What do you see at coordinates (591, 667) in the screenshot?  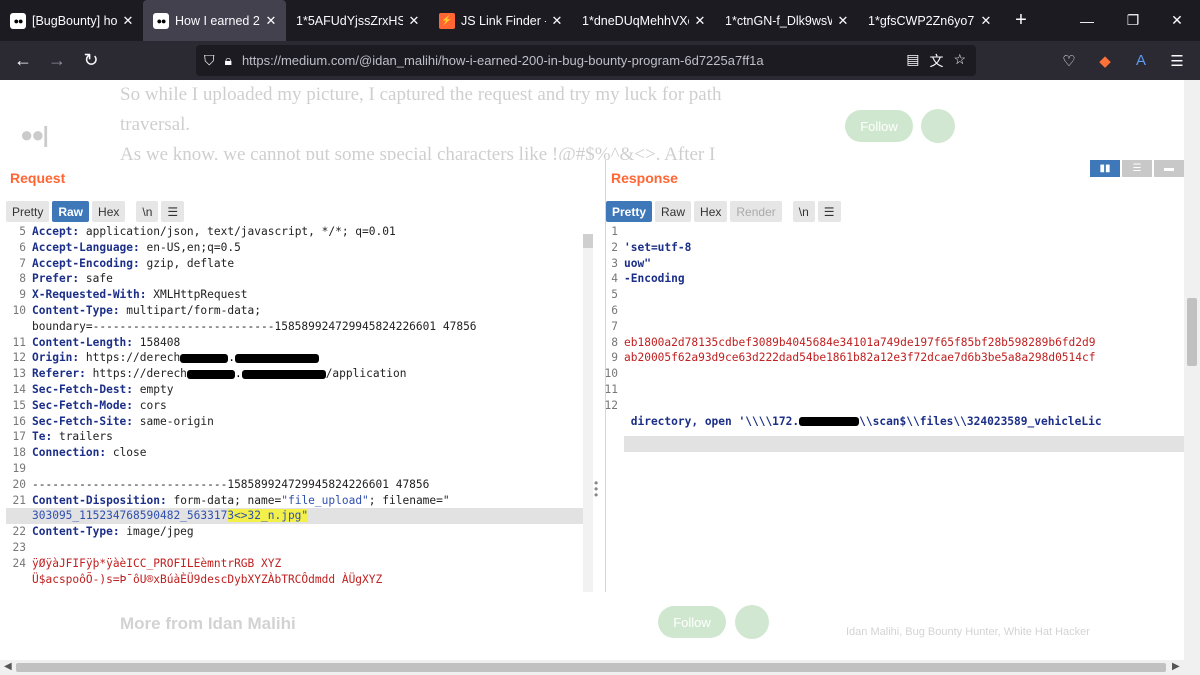 I see `page-horizontal-scroll-thumb` at bounding box center [591, 667].